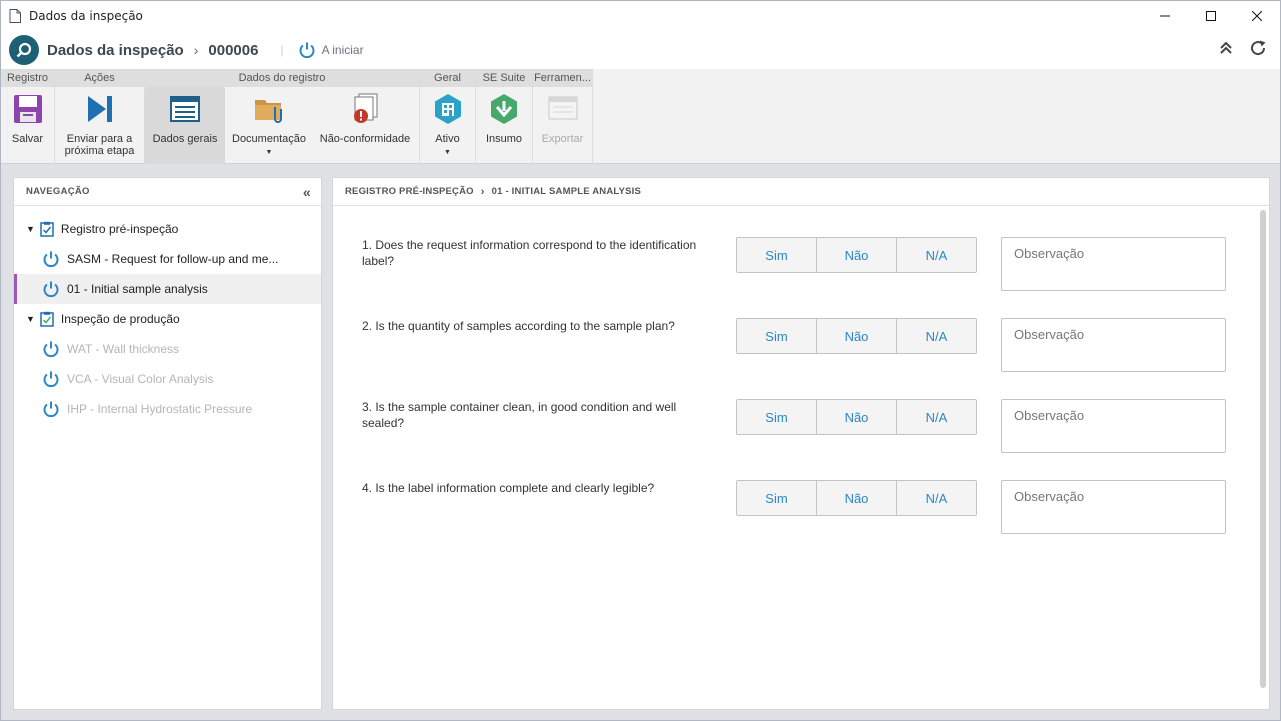 The width and height of the screenshot is (1281, 721). I want to click on documentation-icon, so click(268, 111).